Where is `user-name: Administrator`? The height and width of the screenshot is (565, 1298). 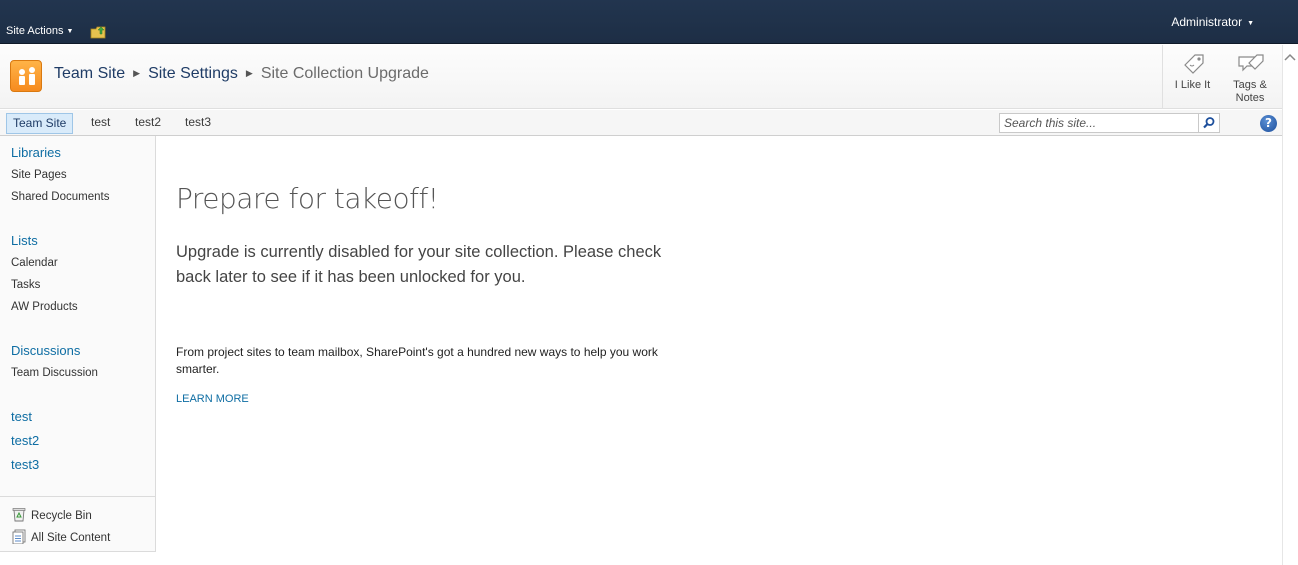
user-name: Administrator is located at coordinates (1207, 22).